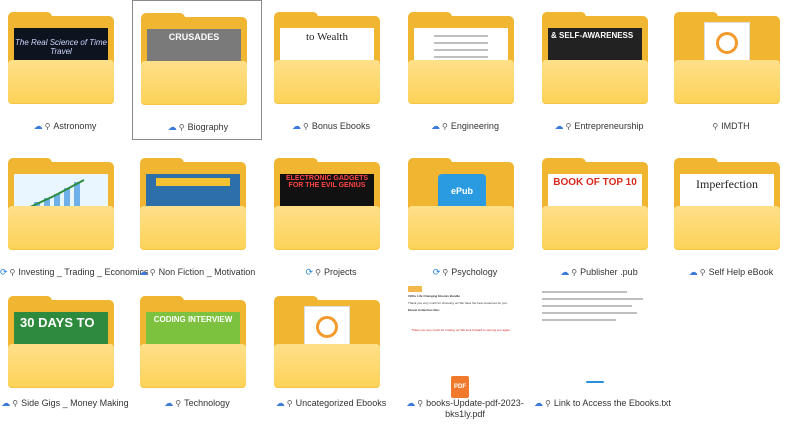 Image resolution: width=794 pixels, height=424 pixels. I want to click on folder-tile: ePub ⟳ ⚲ Psychology, so click(465, 216).